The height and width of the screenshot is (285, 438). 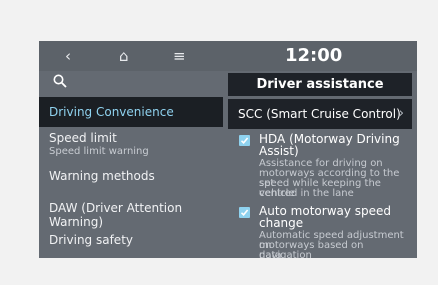 What do you see at coordinates (99, 151) in the screenshot?
I see `menu-item-sublabel: Speed limit warning` at bounding box center [99, 151].